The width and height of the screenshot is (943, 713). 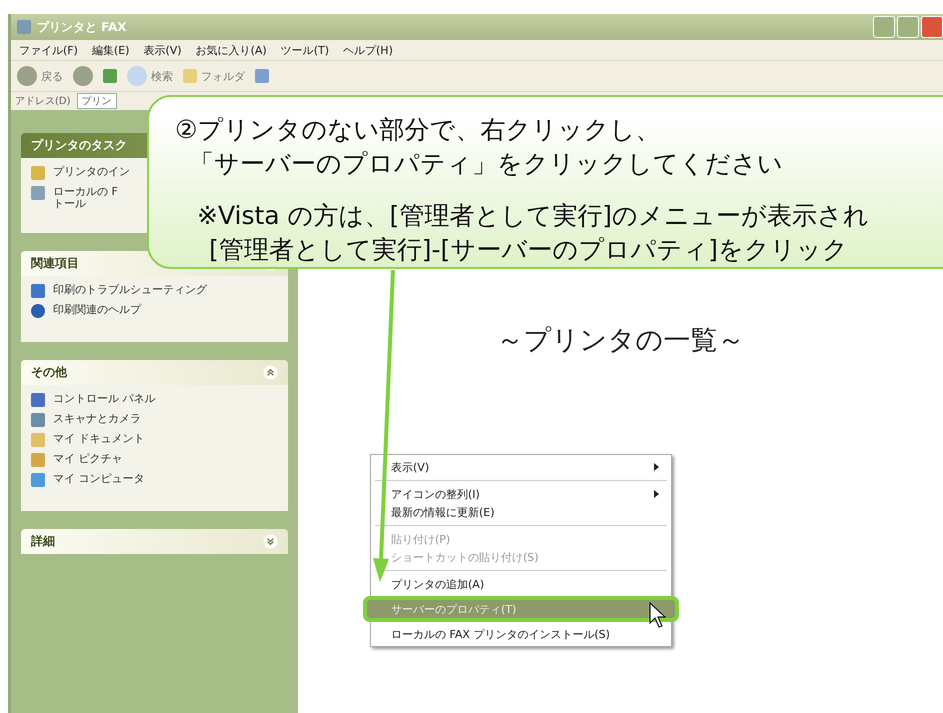 I want to click on address-label: アドレス(D), so click(x=43, y=101).